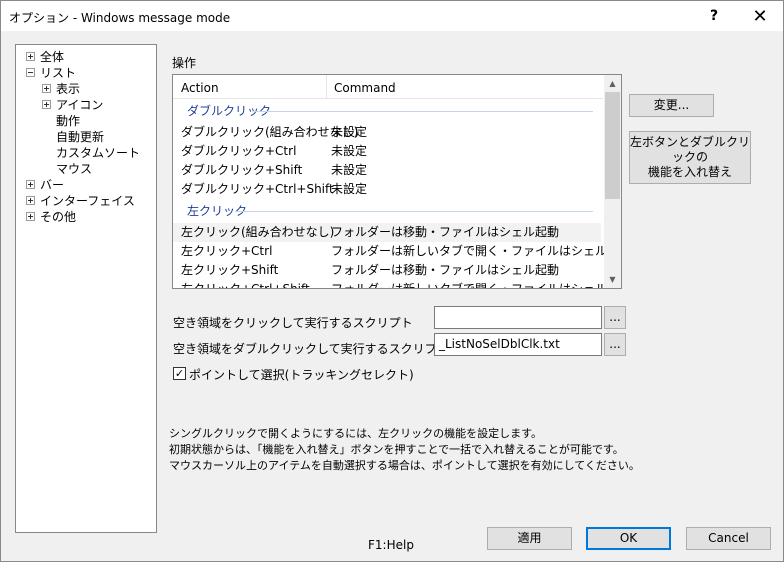 The height and width of the screenshot is (562, 784). Describe the element at coordinates (249, 87) in the screenshot. I see `column-header-action: Action` at that location.